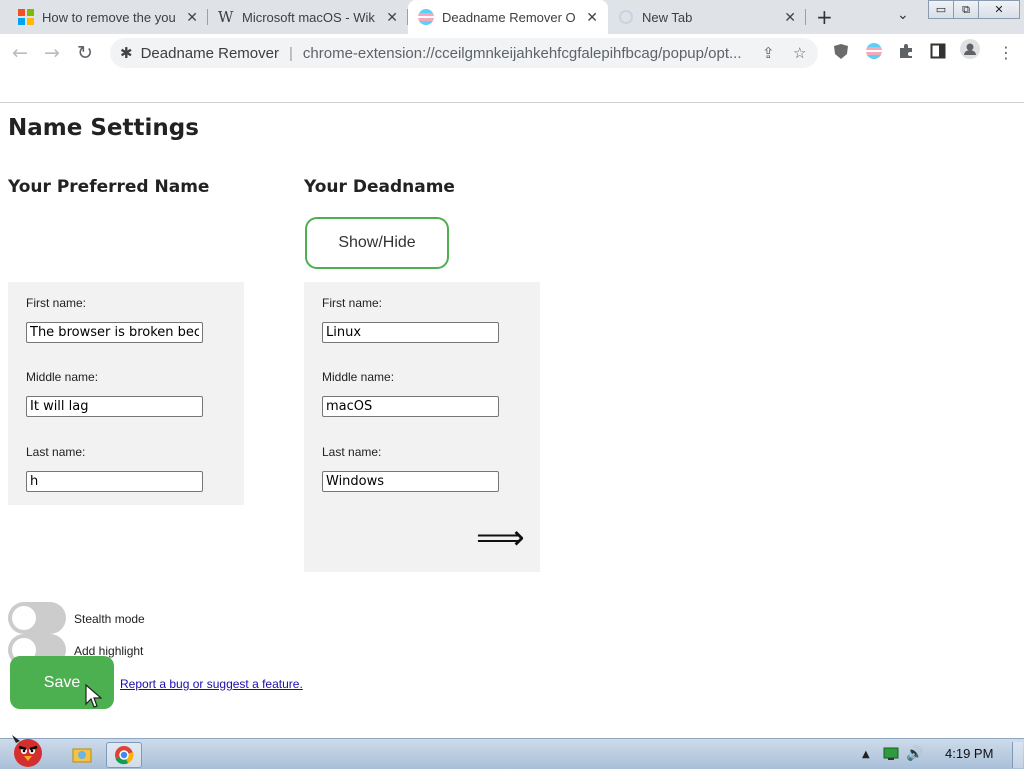  What do you see at coordinates (941, 9) in the screenshot?
I see `minimize-button: ▭` at bounding box center [941, 9].